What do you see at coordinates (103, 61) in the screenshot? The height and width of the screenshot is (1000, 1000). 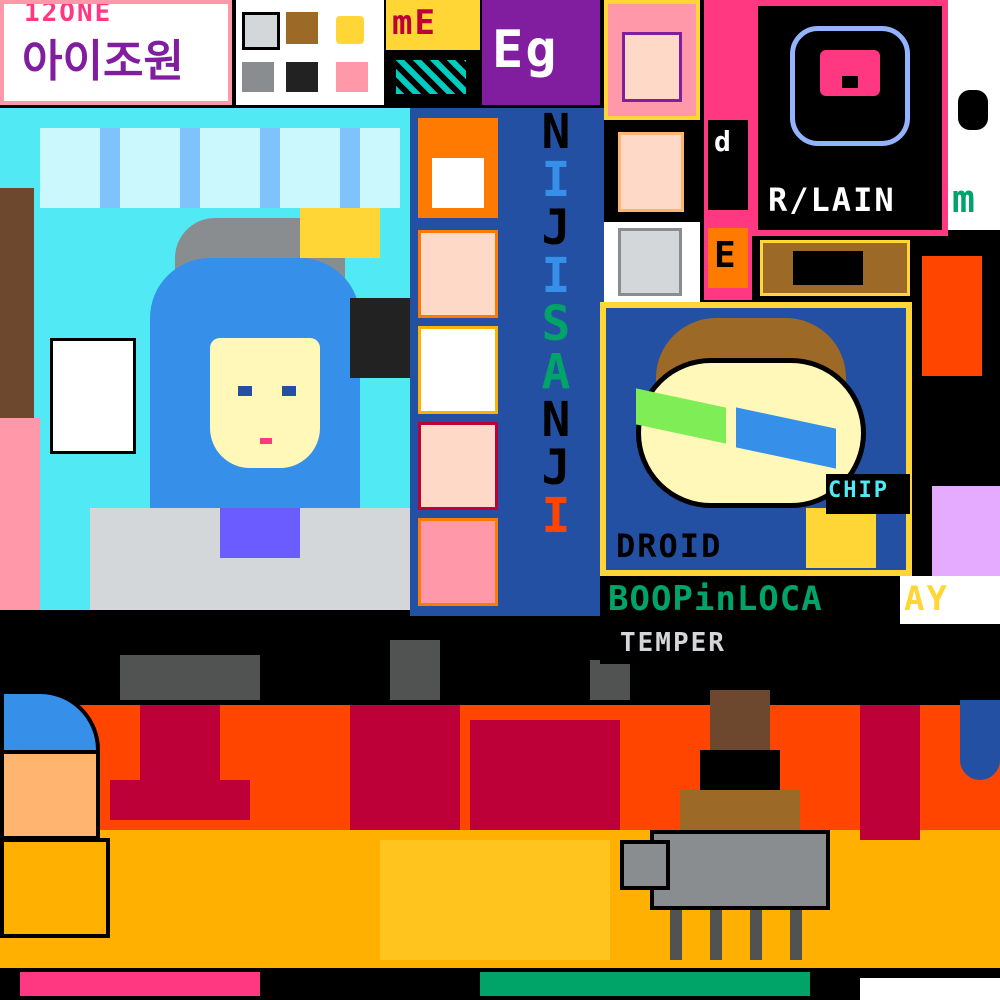 I see `sign-line-2: 아이조원` at bounding box center [103, 61].